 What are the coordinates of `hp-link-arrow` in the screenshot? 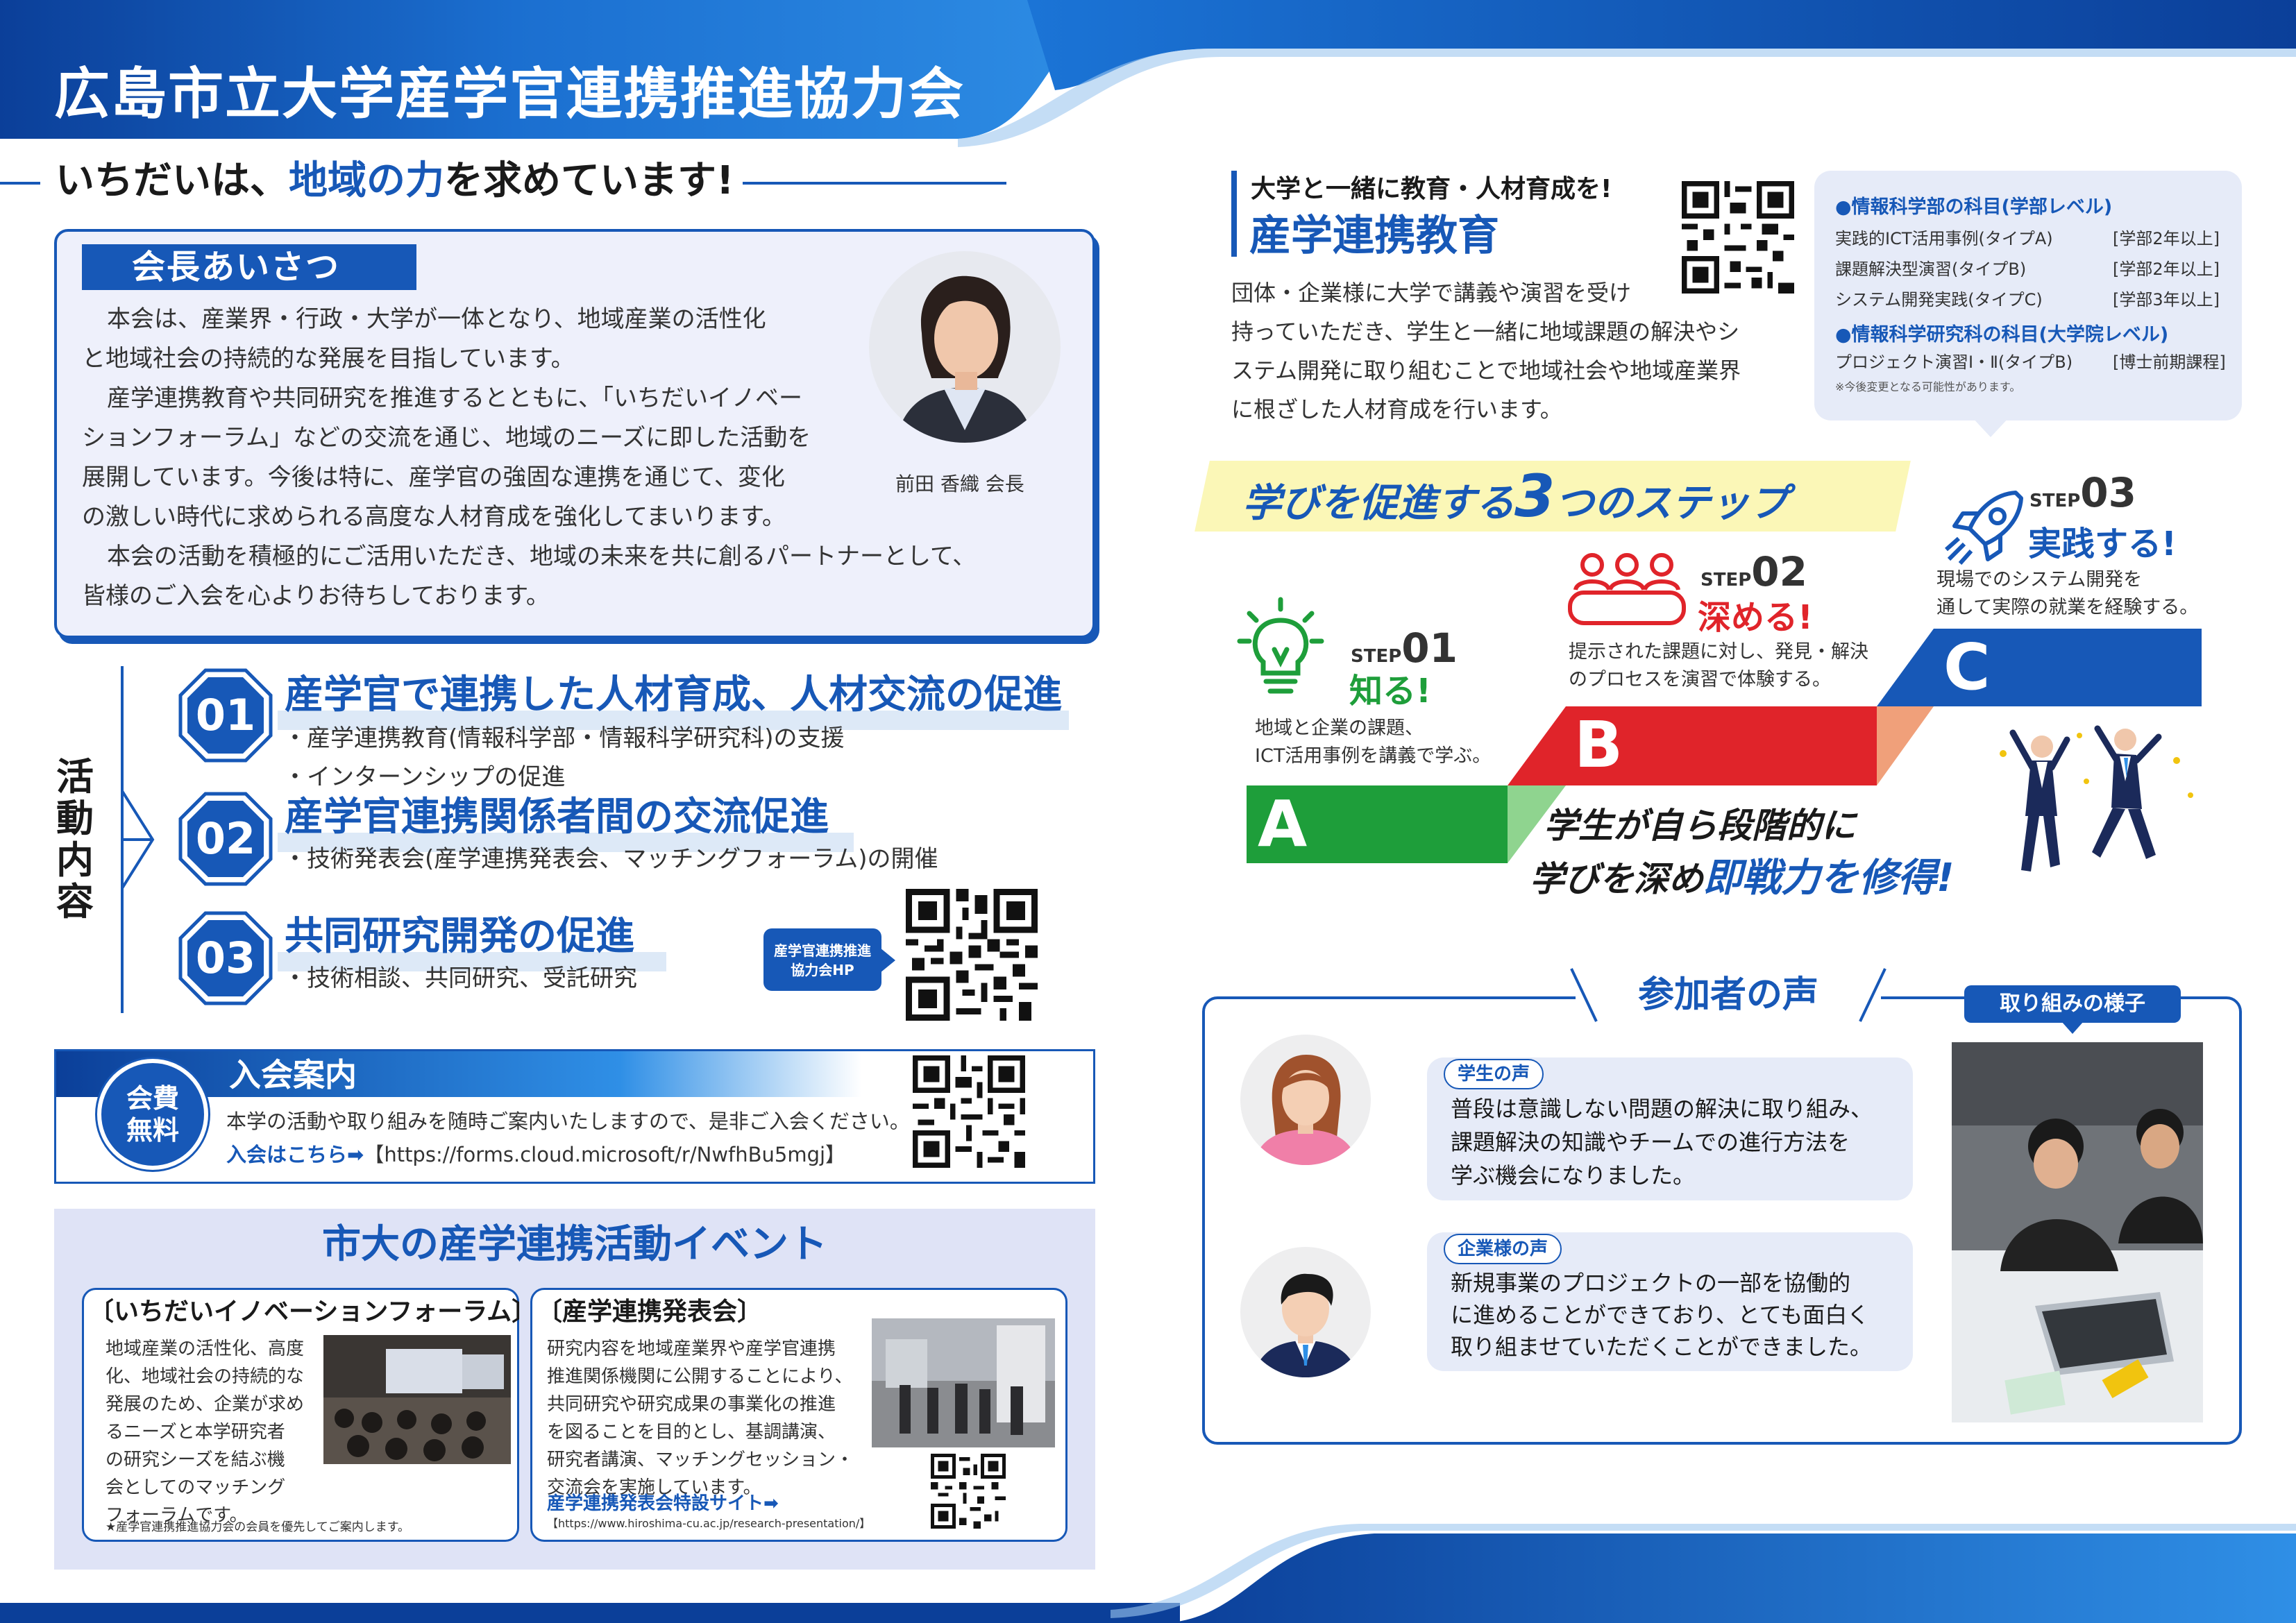 It's located at (887, 960).